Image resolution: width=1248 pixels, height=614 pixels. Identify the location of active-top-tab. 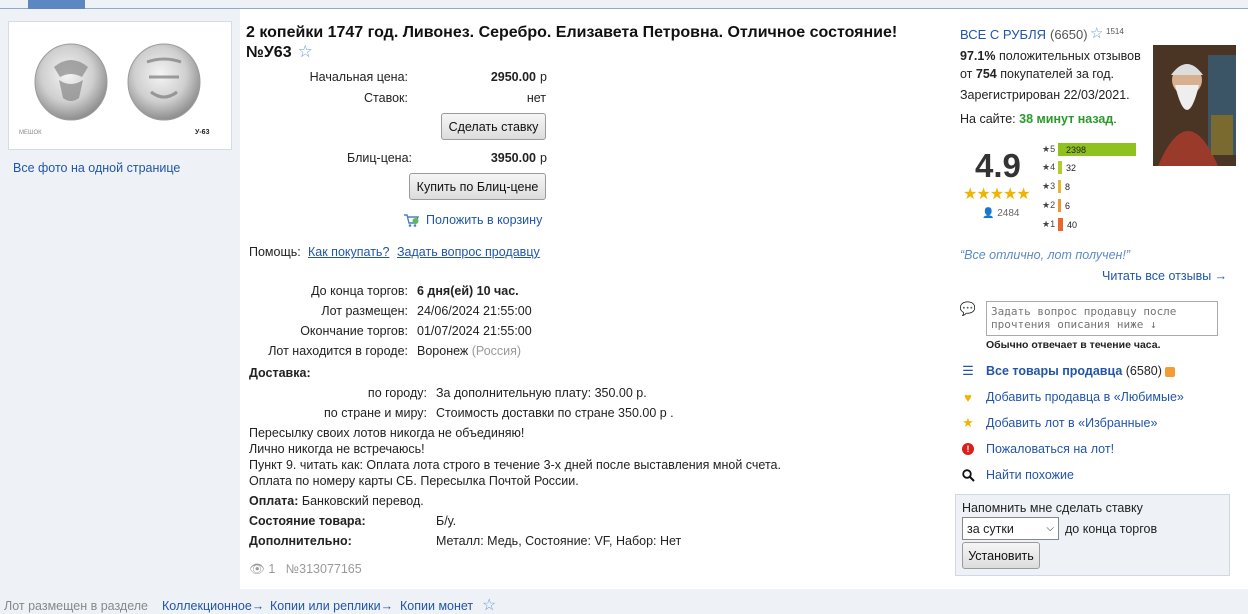
(56, 4).